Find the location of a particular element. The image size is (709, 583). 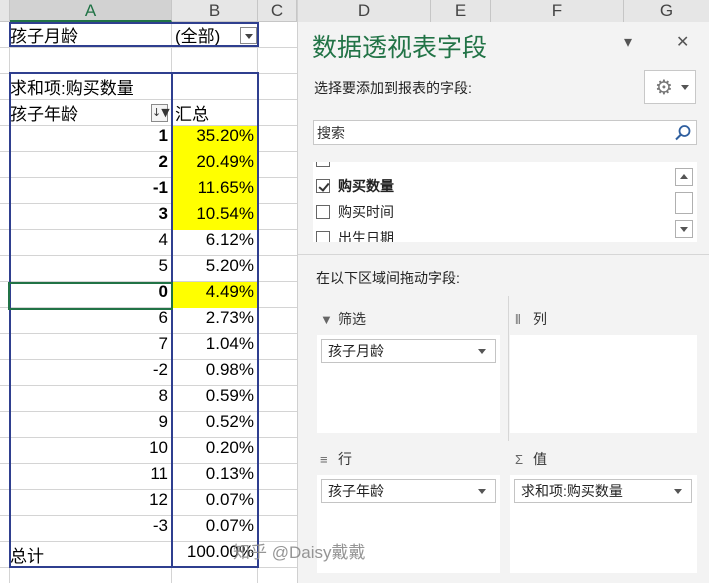

field-item-birth-date: 出生日期 is located at coordinates (490, 234).